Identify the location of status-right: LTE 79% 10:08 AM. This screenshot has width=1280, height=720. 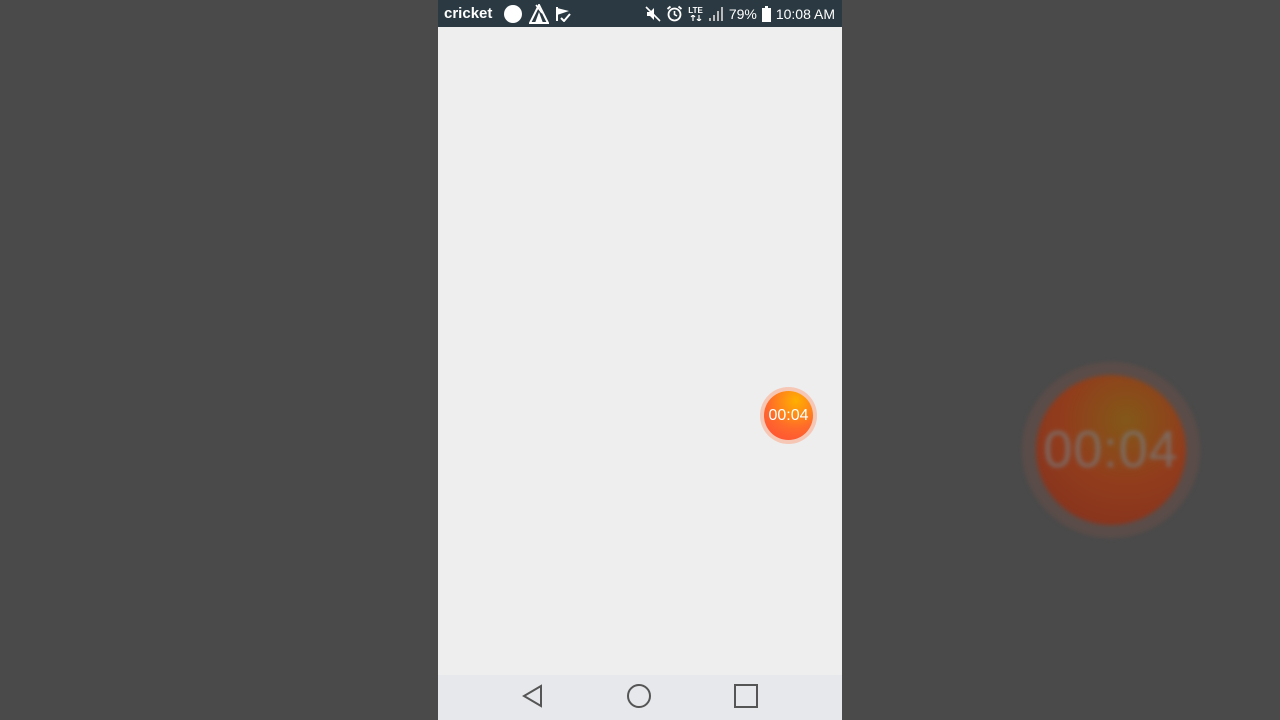
(740, 13).